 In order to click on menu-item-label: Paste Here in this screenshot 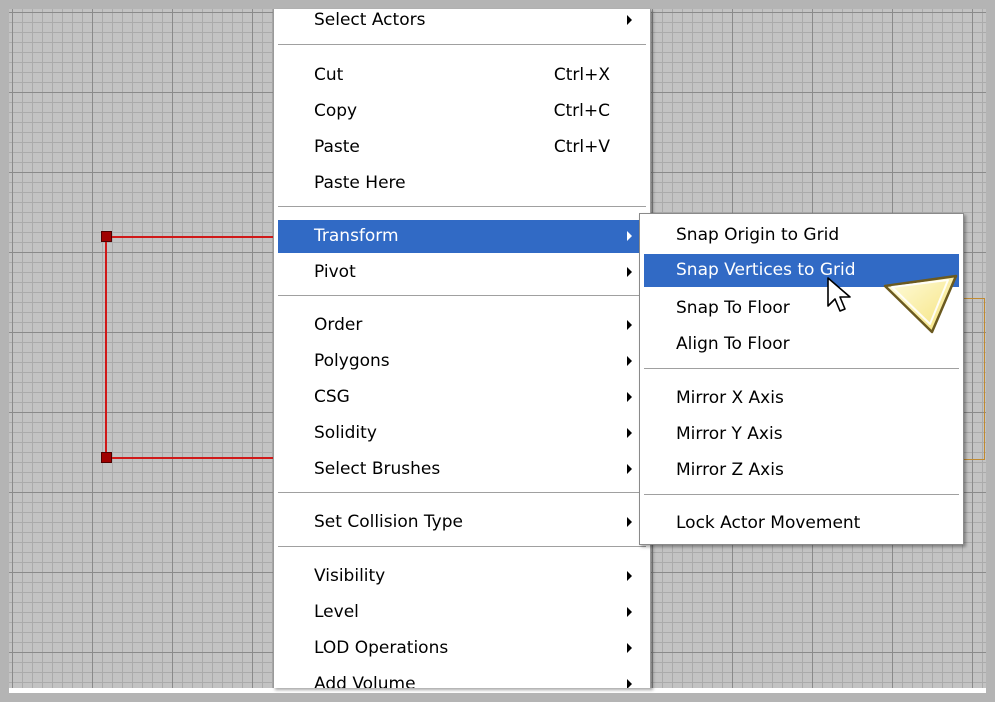, I will do `click(360, 183)`.